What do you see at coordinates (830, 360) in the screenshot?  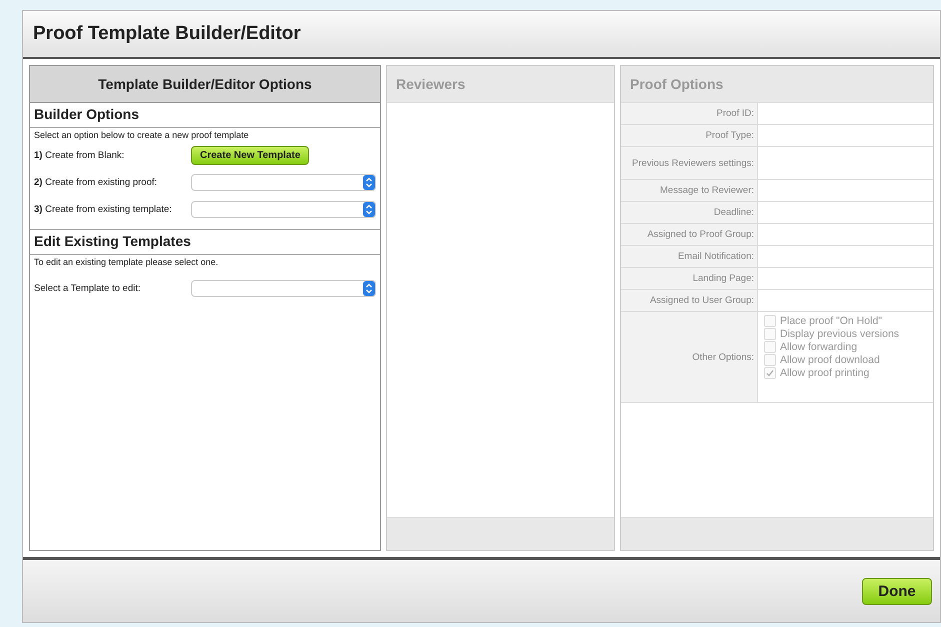 I see `checkbox-label: Allow proof download` at bounding box center [830, 360].